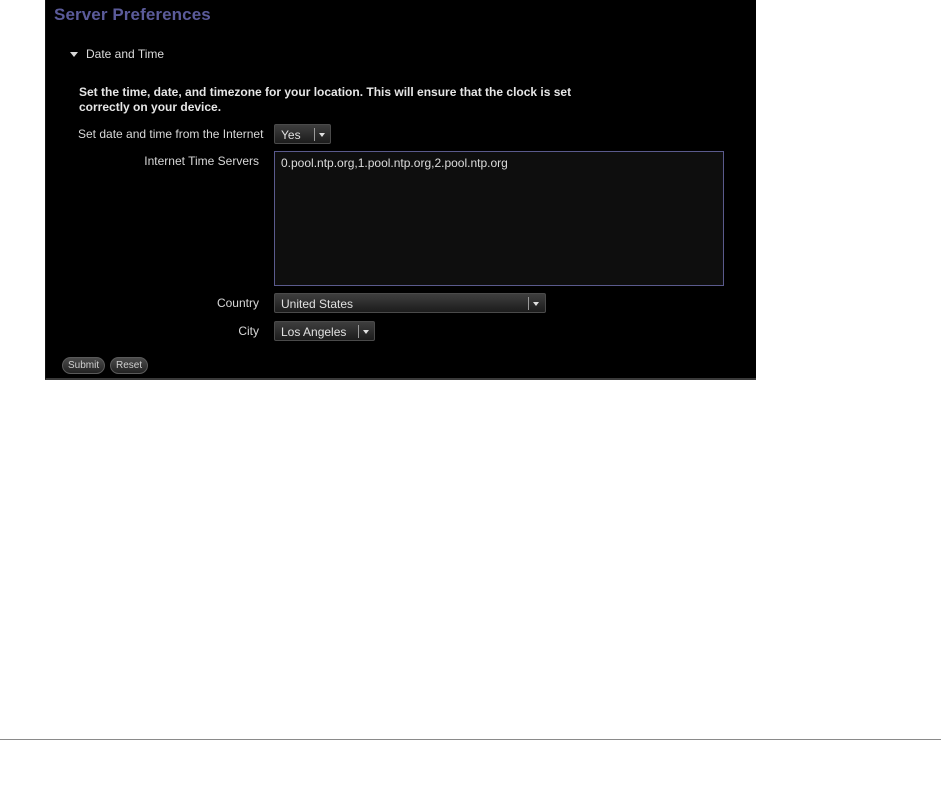 This screenshot has height=807, width=941. I want to click on date-time-section-toggle: Date and Time, so click(117, 54).